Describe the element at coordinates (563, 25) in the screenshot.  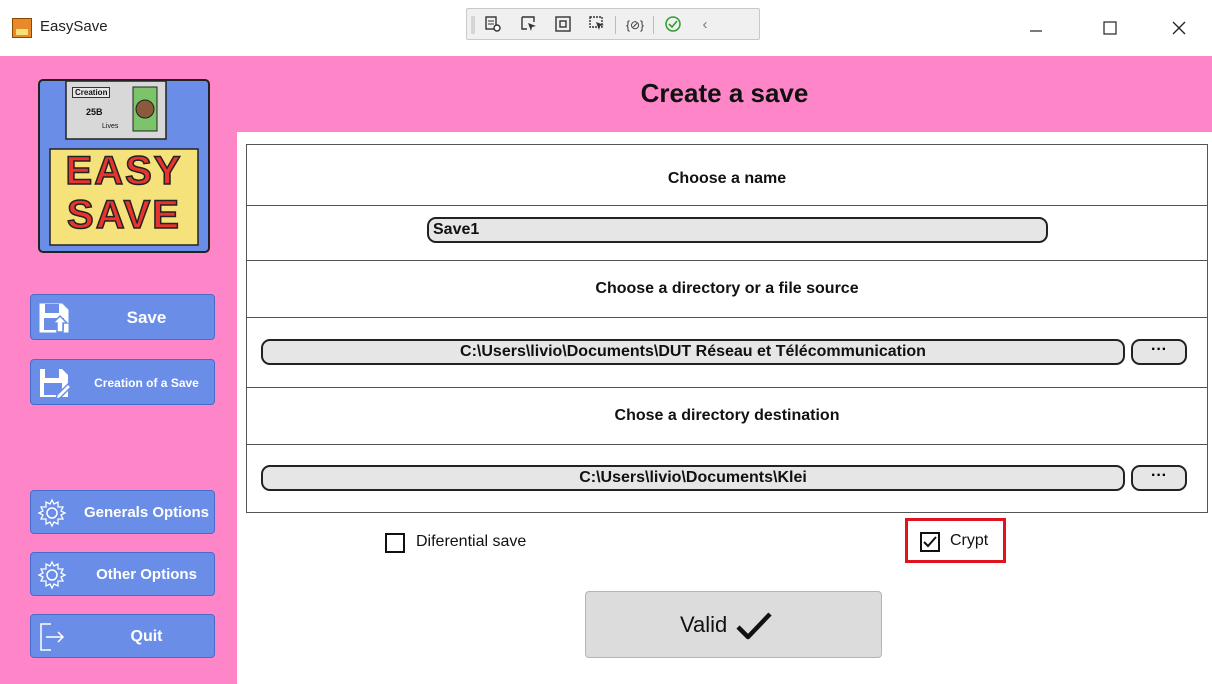
I see `display-layout-adorners-icon` at that location.